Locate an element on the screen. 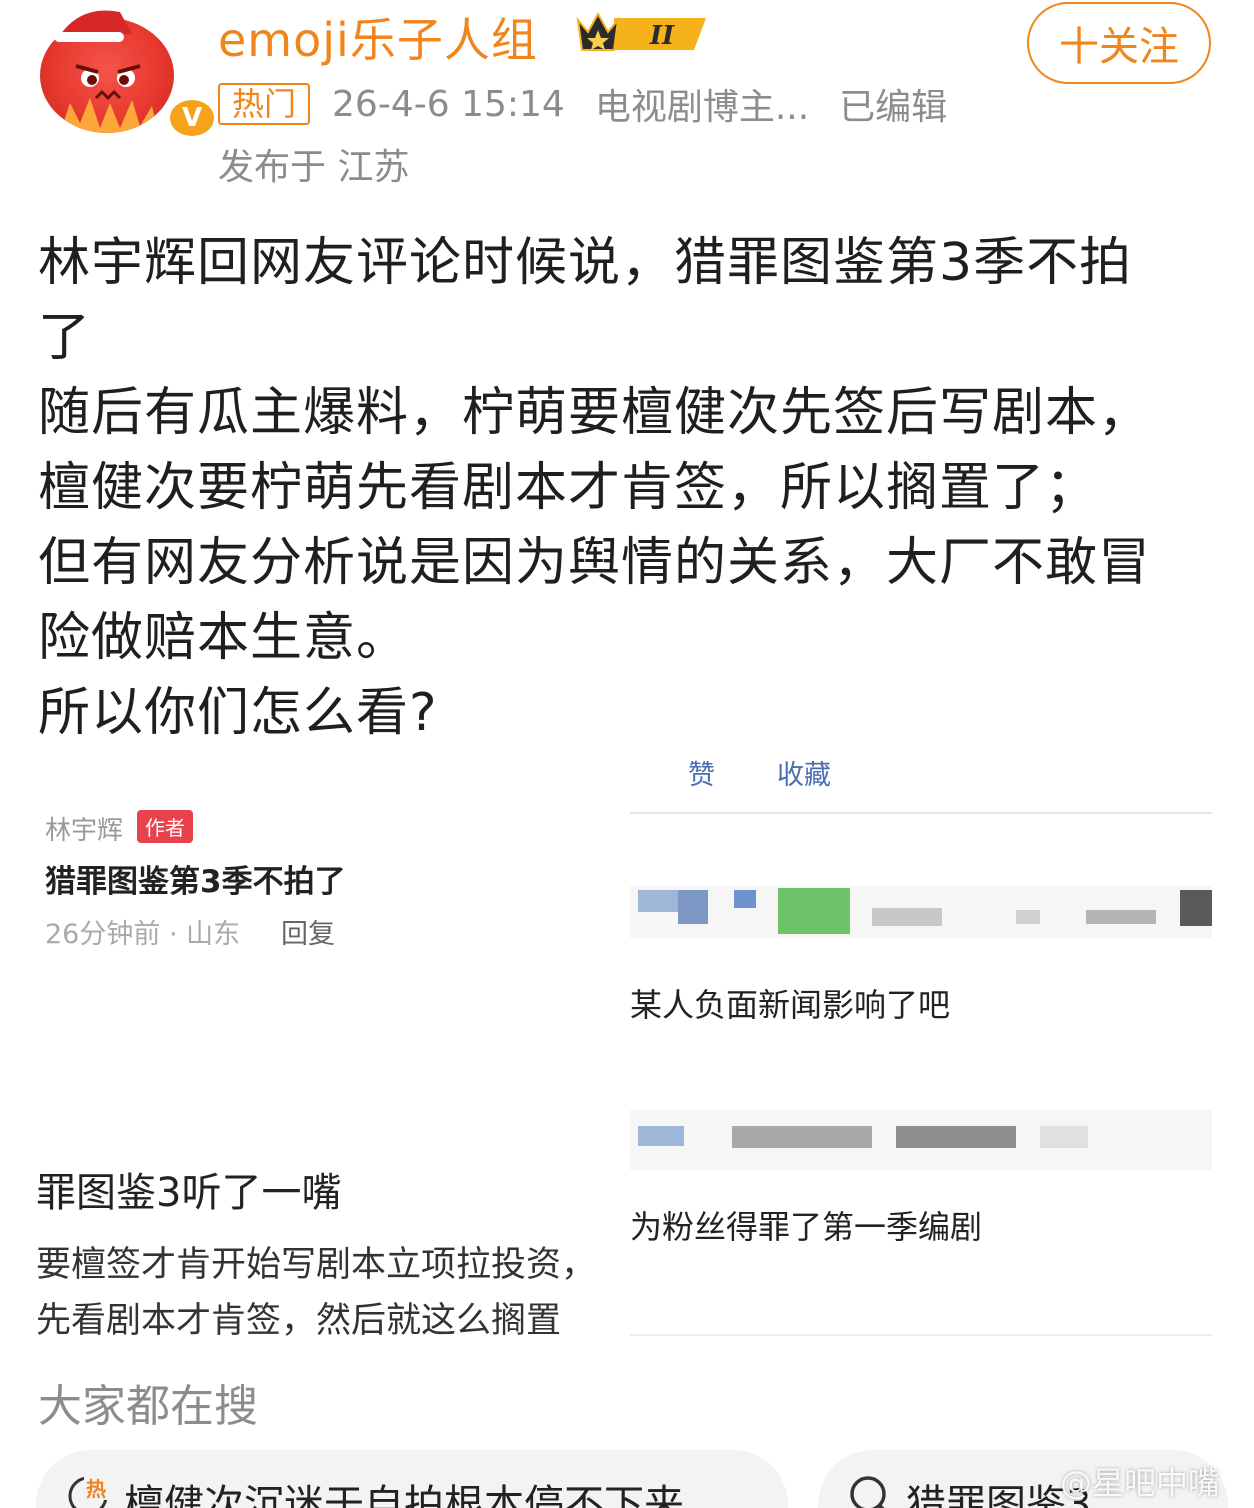  trending-search-heading: 大家都在搜 is located at coordinates (148, 1406).